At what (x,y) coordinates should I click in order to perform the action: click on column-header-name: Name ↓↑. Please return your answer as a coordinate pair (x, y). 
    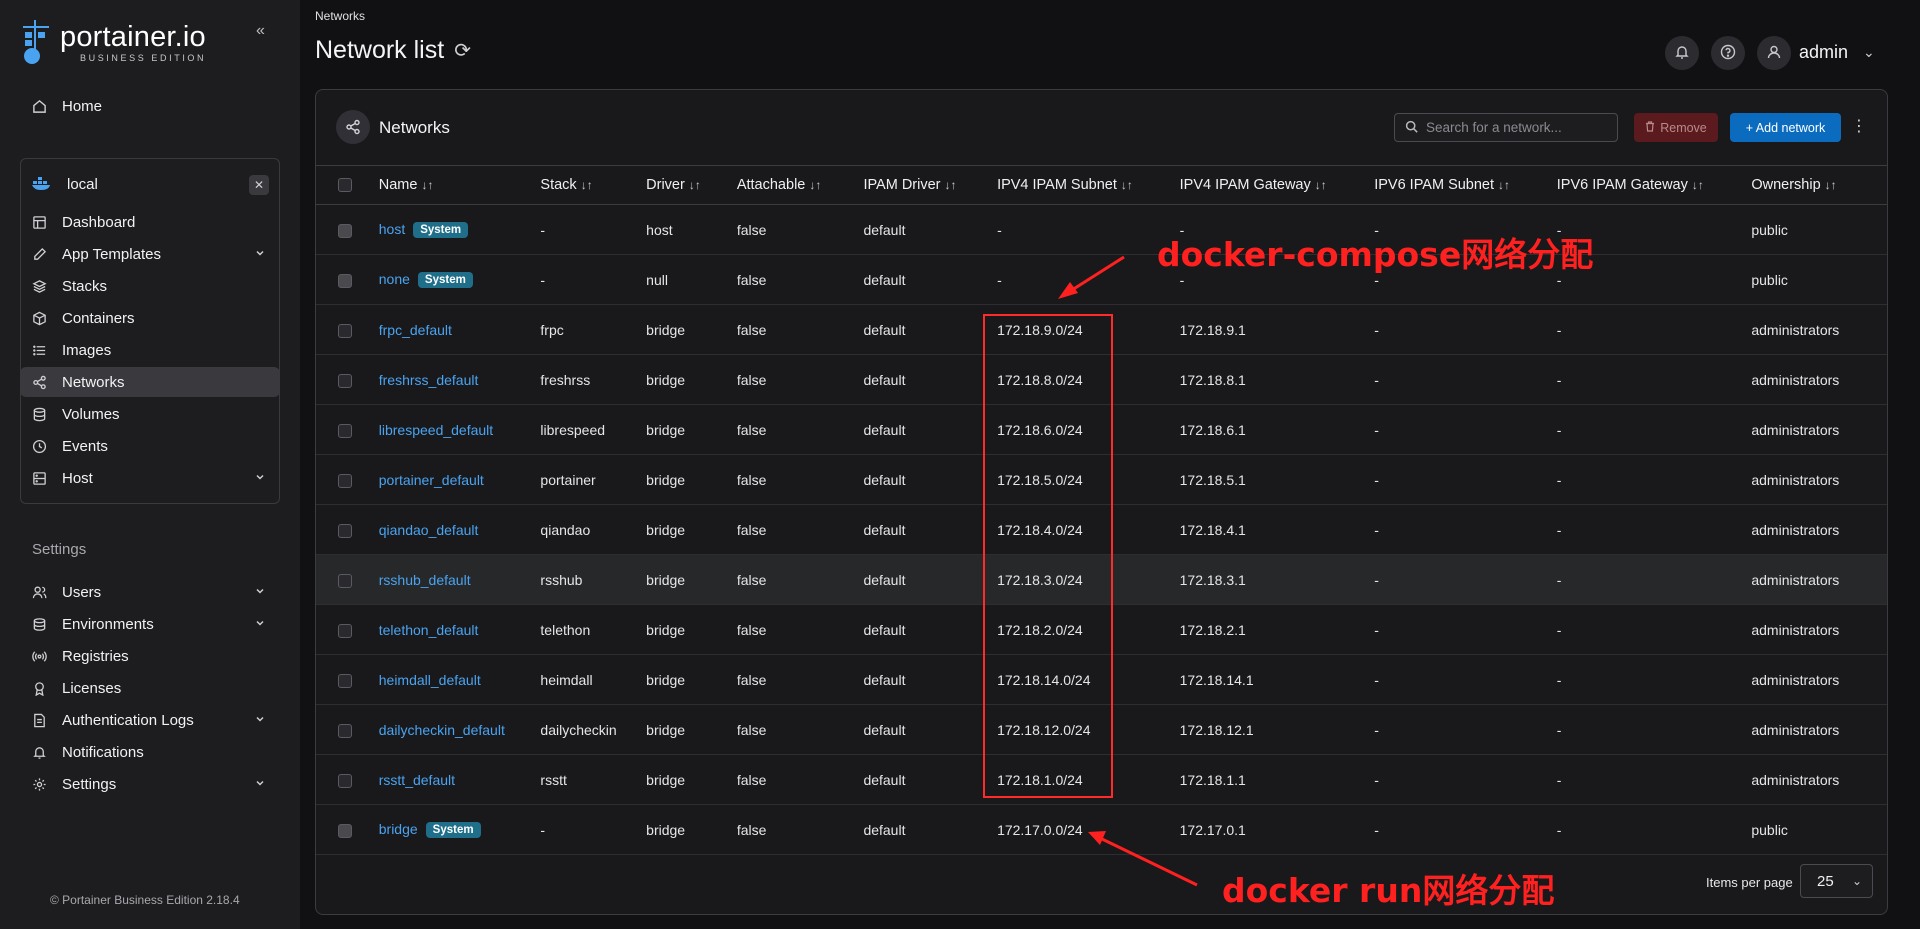
    Looking at the image, I should click on (459, 185).